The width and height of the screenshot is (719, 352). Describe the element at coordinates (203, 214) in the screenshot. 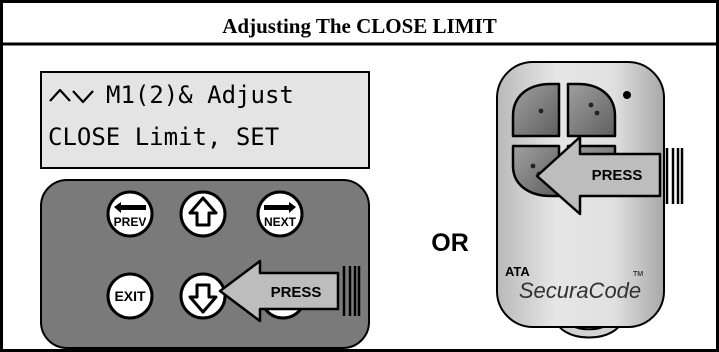

I see `up-button` at that location.